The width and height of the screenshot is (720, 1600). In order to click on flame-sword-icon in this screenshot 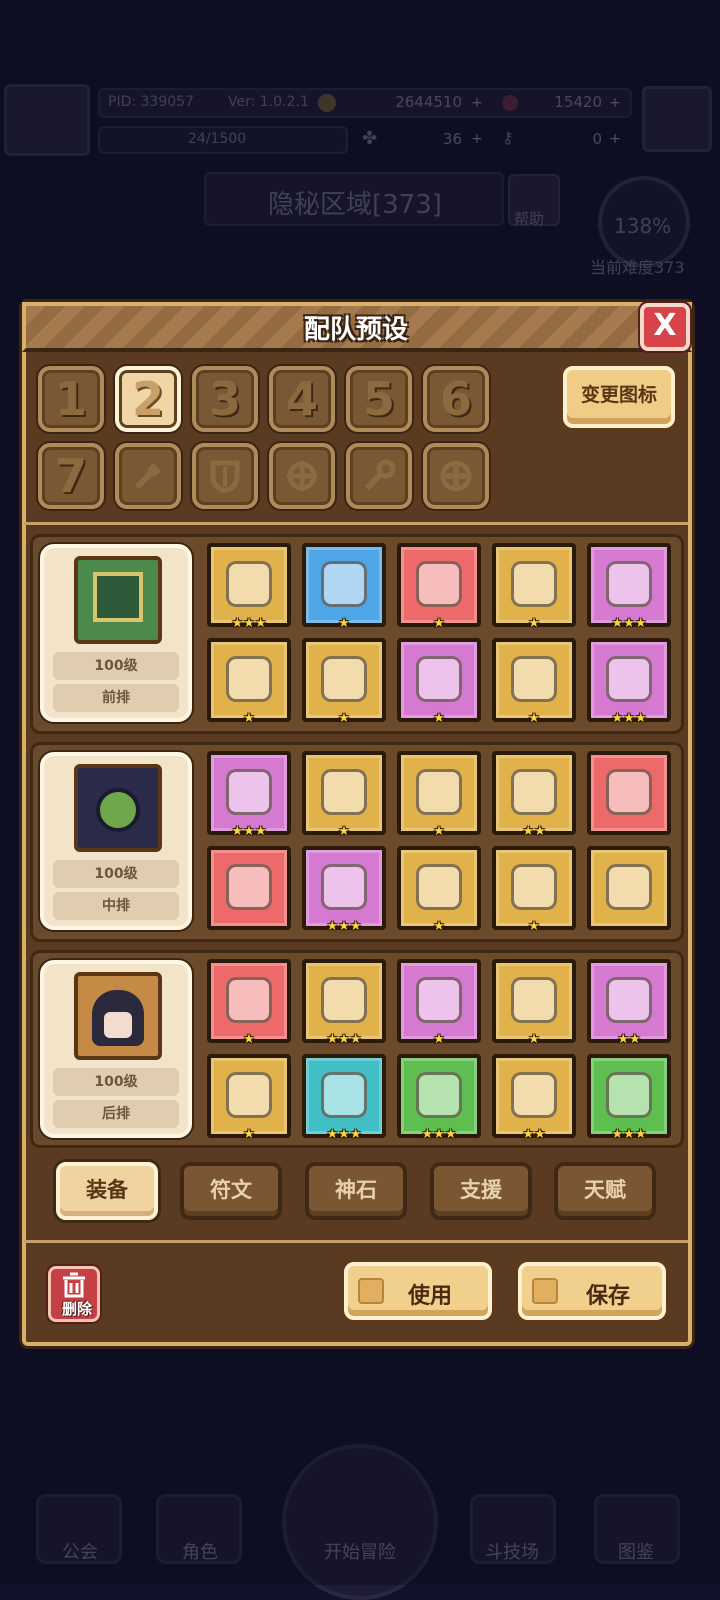, I will do `click(249, 584)`.